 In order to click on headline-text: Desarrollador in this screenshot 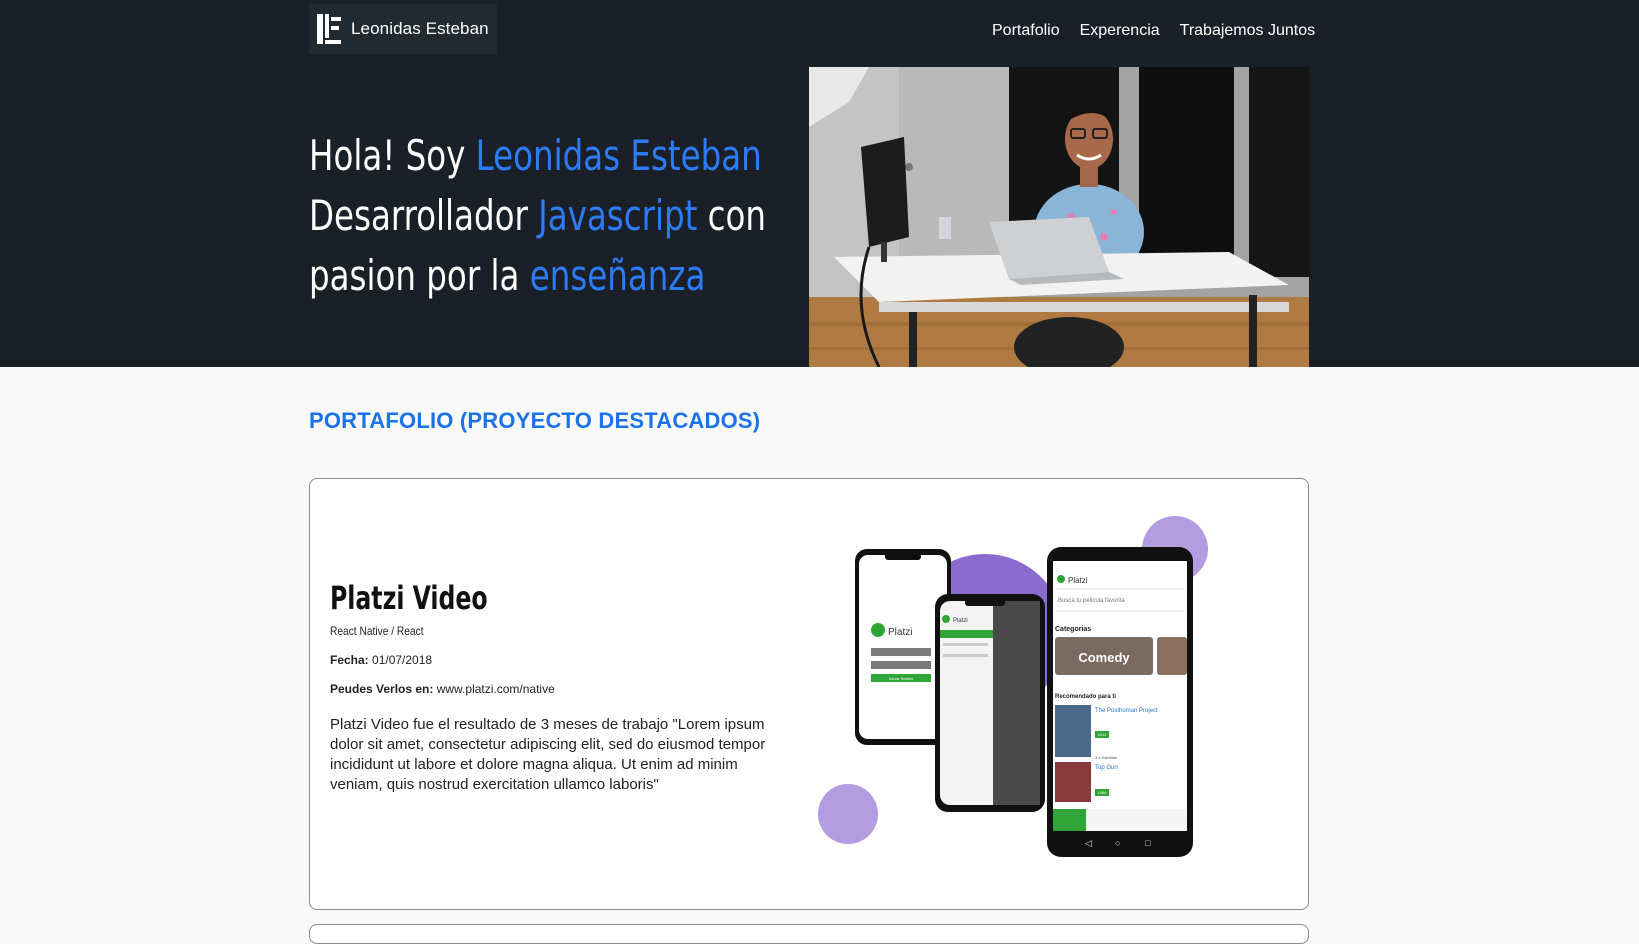, I will do `click(424, 215)`.